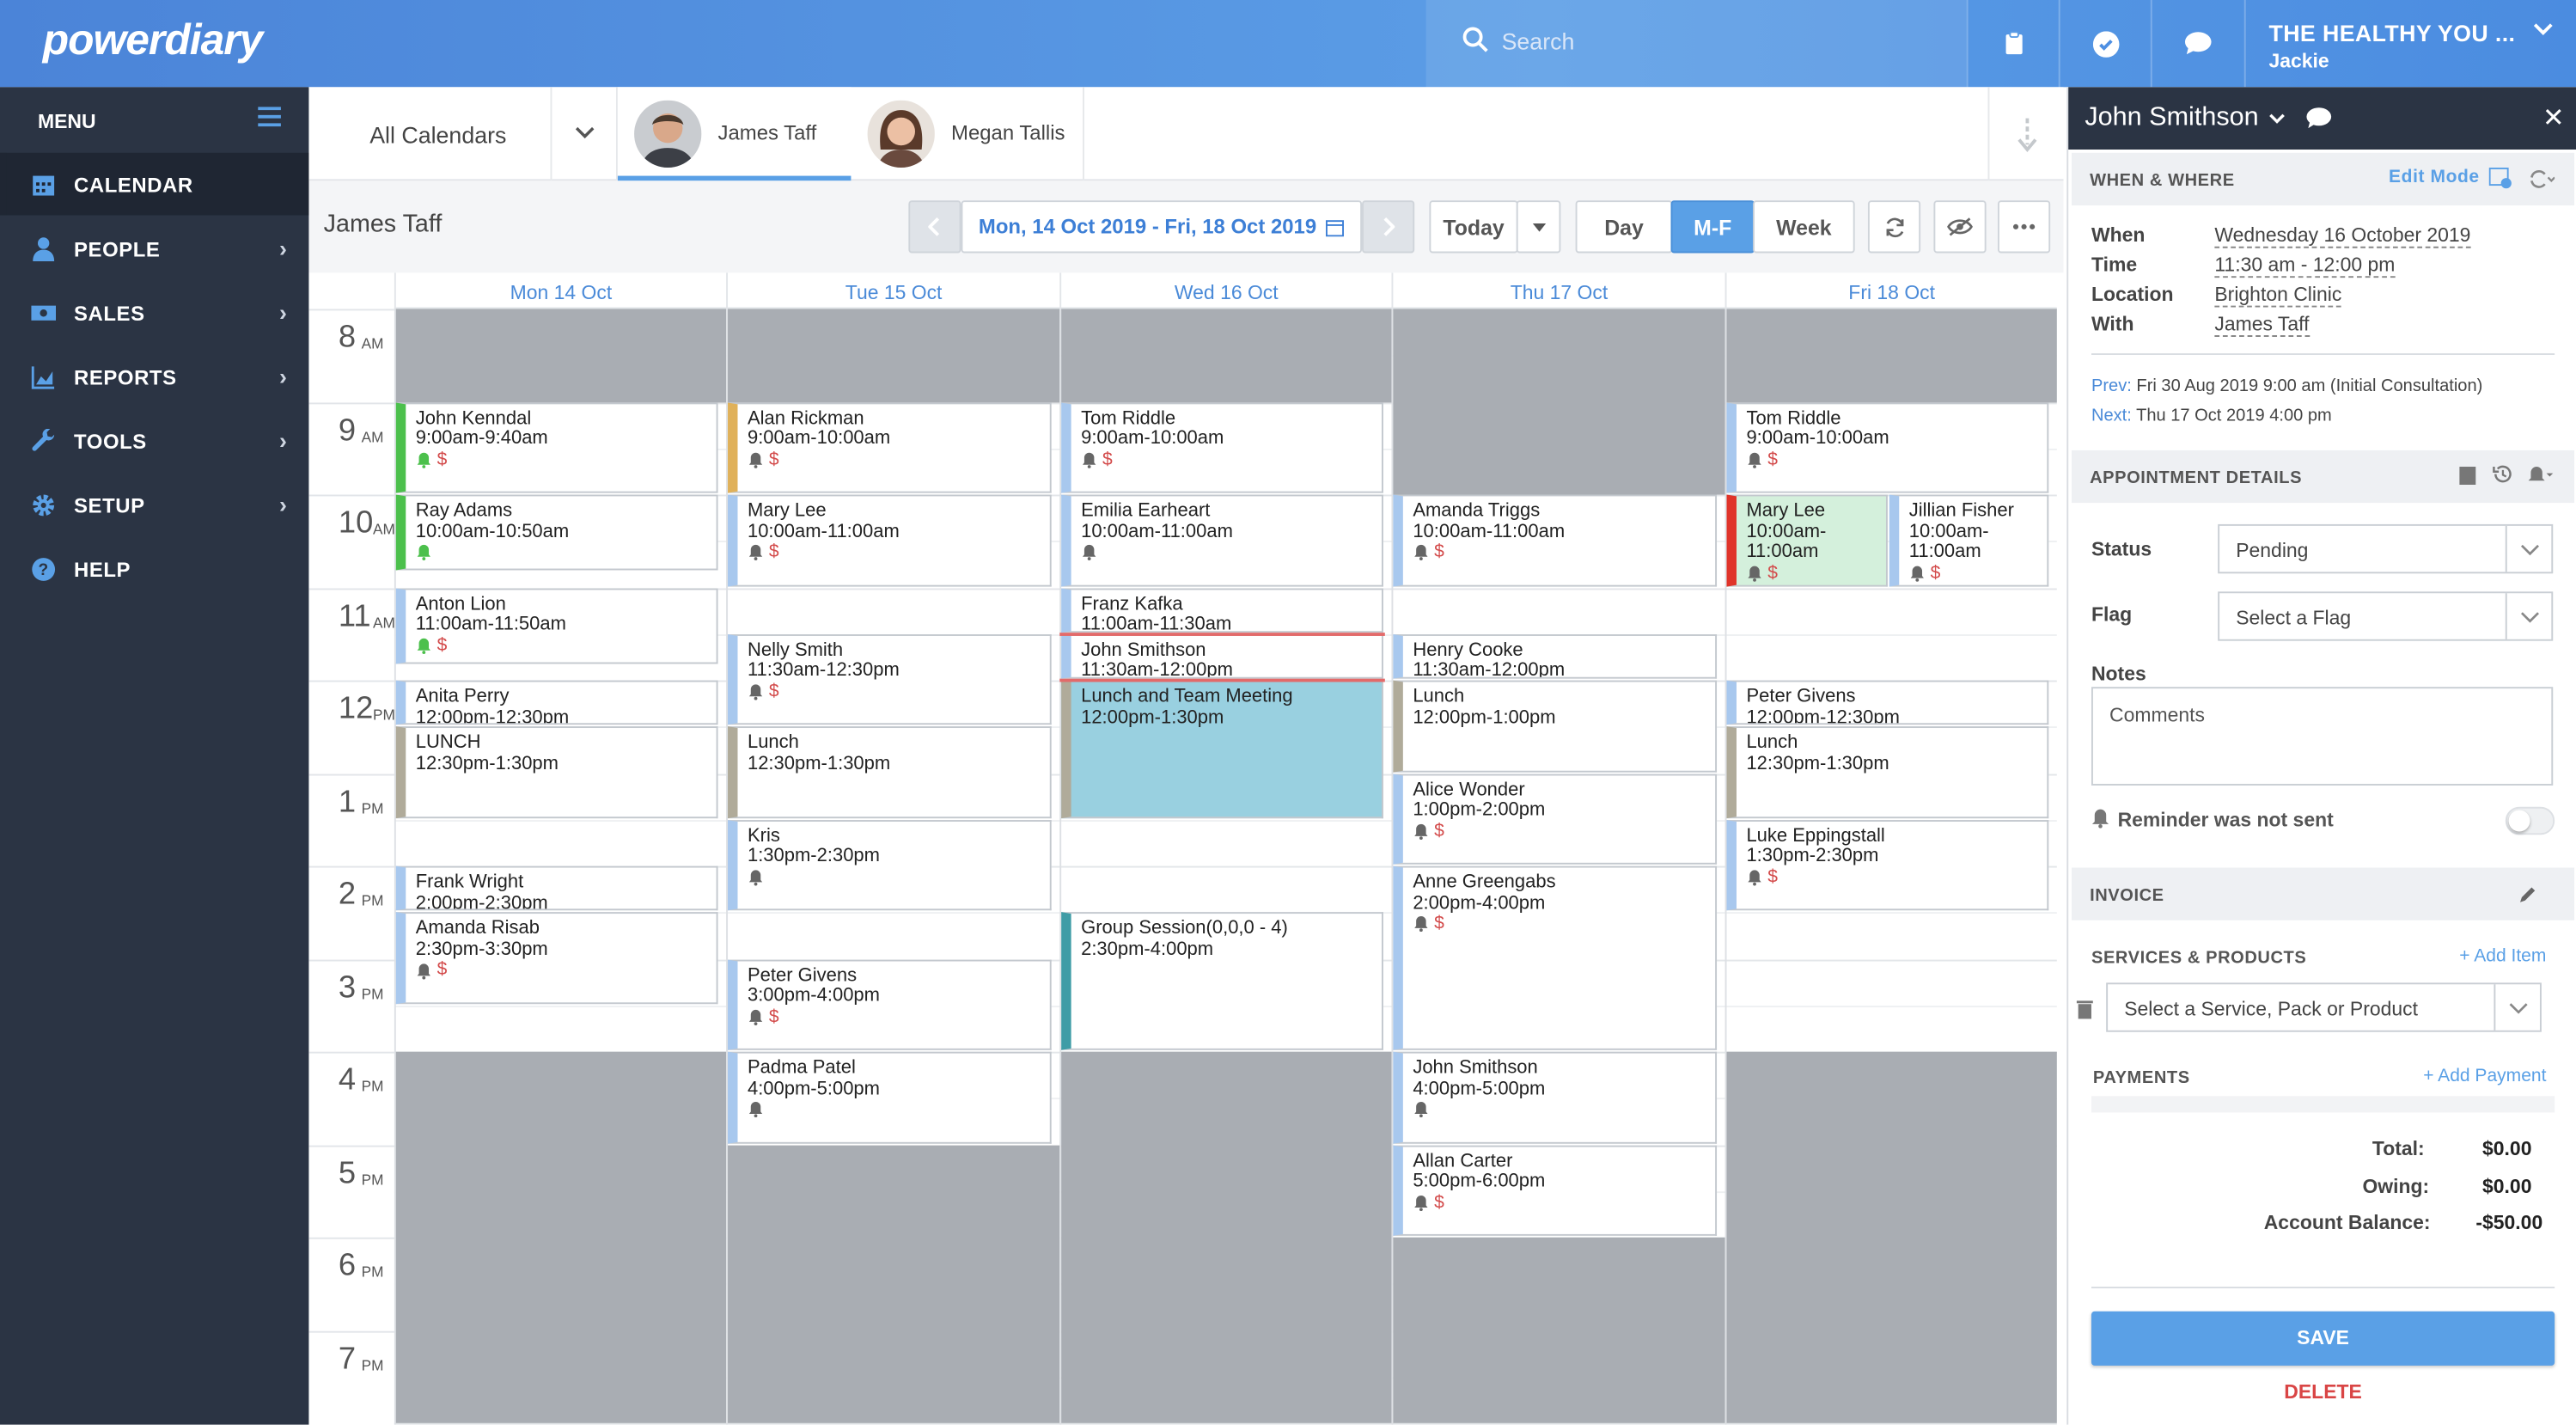 The width and height of the screenshot is (2576, 1425). What do you see at coordinates (154, 568) in the screenshot?
I see `sidebar-item-help: ? HELP` at bounding box center [154, 568].